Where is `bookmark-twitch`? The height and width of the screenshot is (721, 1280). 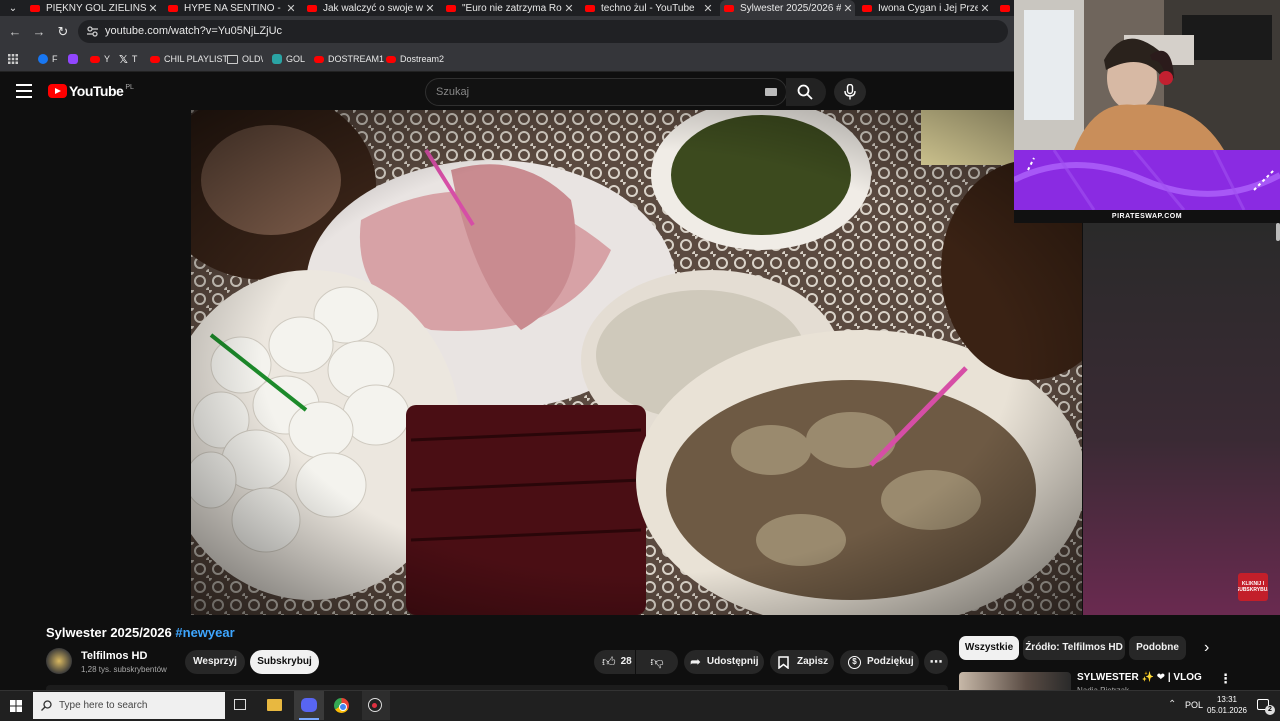 bookmark-twitch is located at coordinates (75, 59).